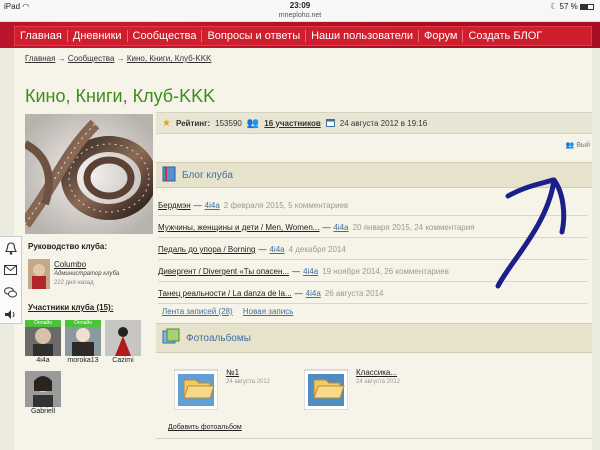 The image size is (600, 450). Describe the element at coordinates (317, 249) in the screenshot. I see `post-meta: 4 декабря 2014` at that location.